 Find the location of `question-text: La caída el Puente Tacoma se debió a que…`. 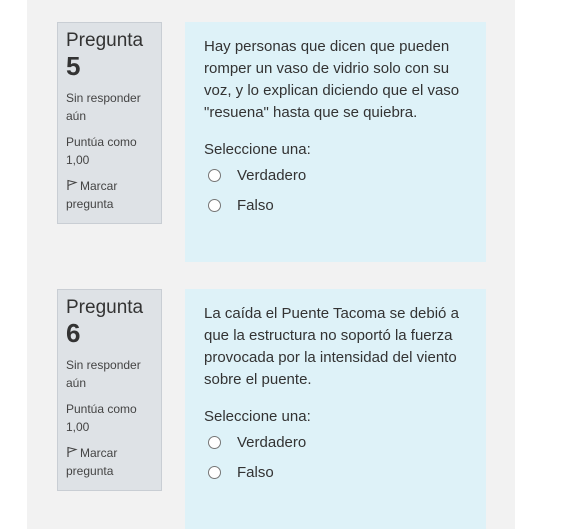

question-text: La caída el Puente Tacoma se debió a que… is located at coordinates (331, 346).